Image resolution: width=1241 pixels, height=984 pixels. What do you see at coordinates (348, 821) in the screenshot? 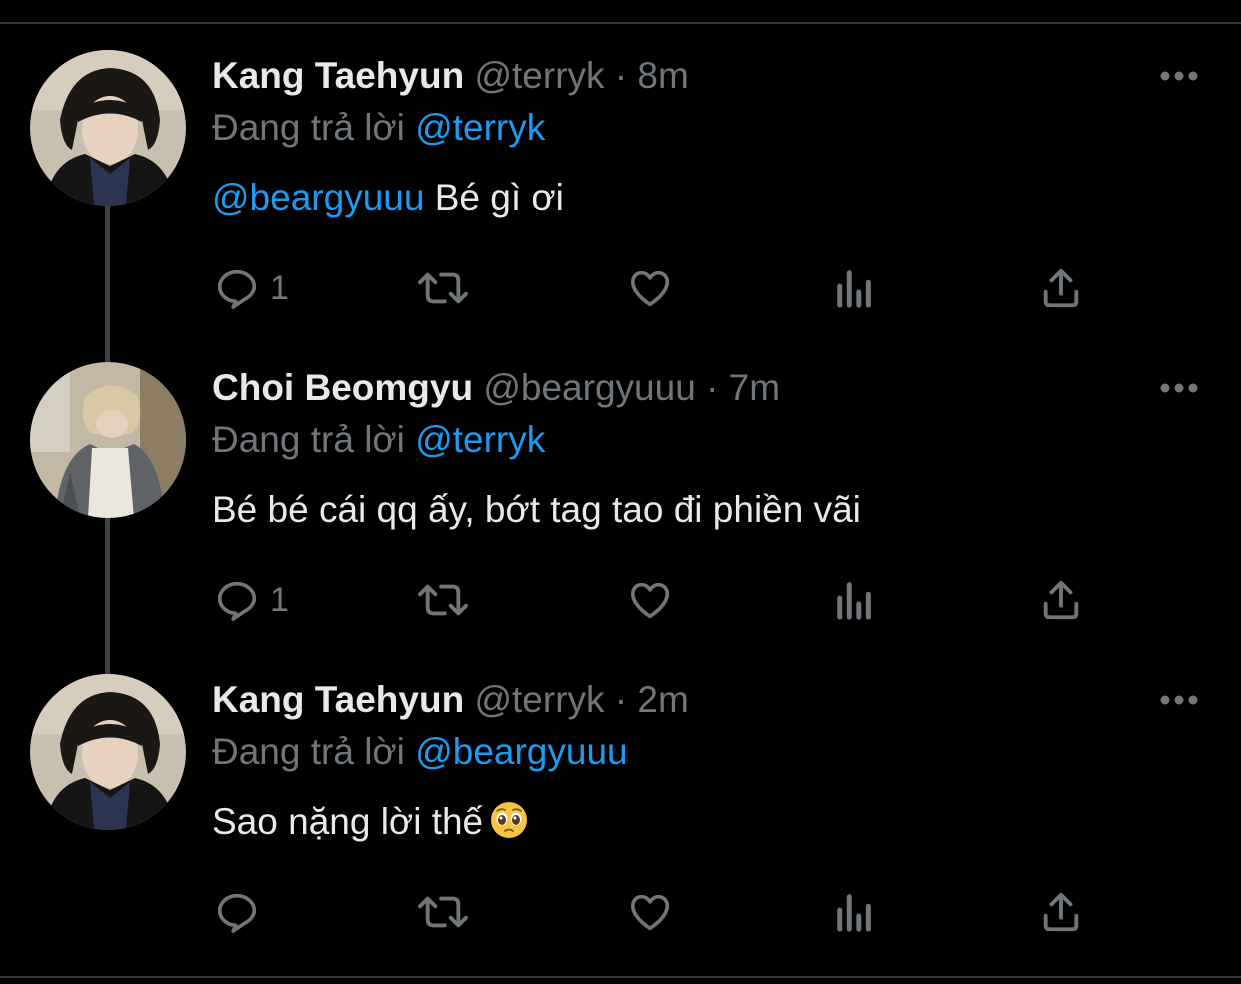
I see `tweet-text-content: Sao nặng lời thế` at bounding box center [348, 821].